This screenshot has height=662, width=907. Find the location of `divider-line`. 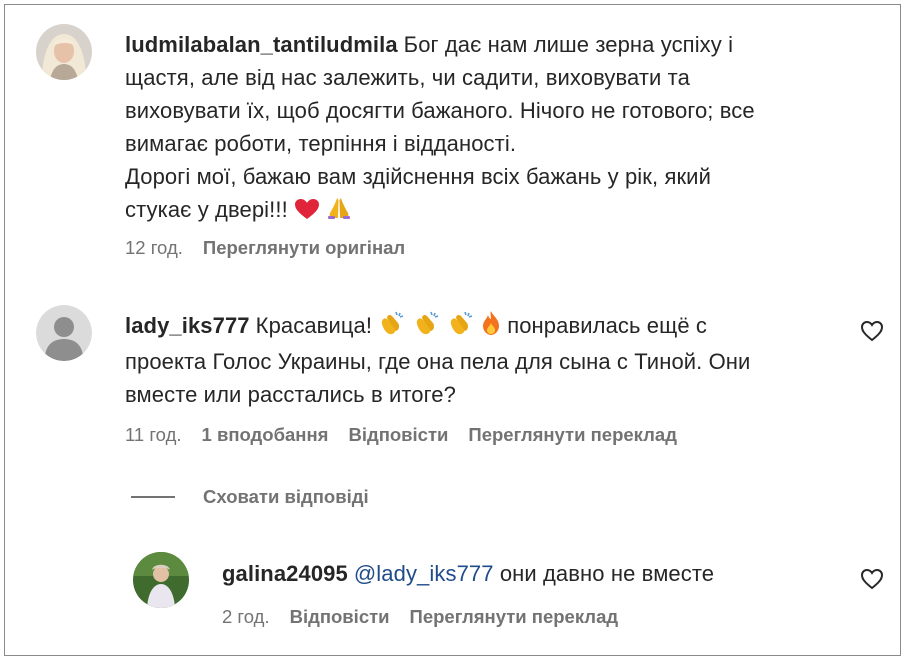

divider-line is located at coordinates (153, 497).